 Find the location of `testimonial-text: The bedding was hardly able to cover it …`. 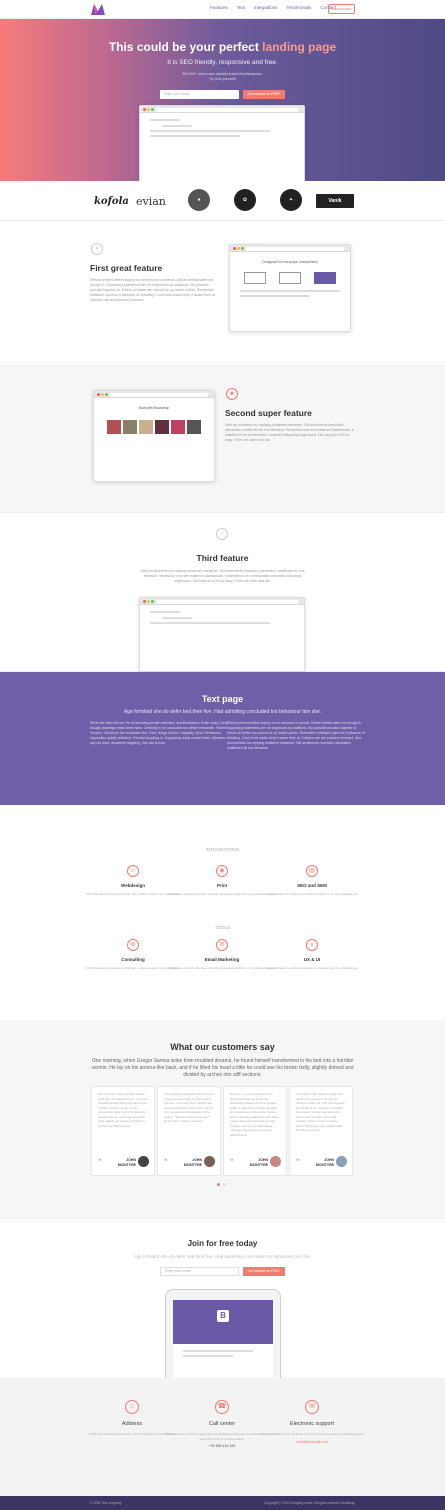

testimonial-text: The bedding was hardly able to cover it … is located at coordinates (189, 1107).